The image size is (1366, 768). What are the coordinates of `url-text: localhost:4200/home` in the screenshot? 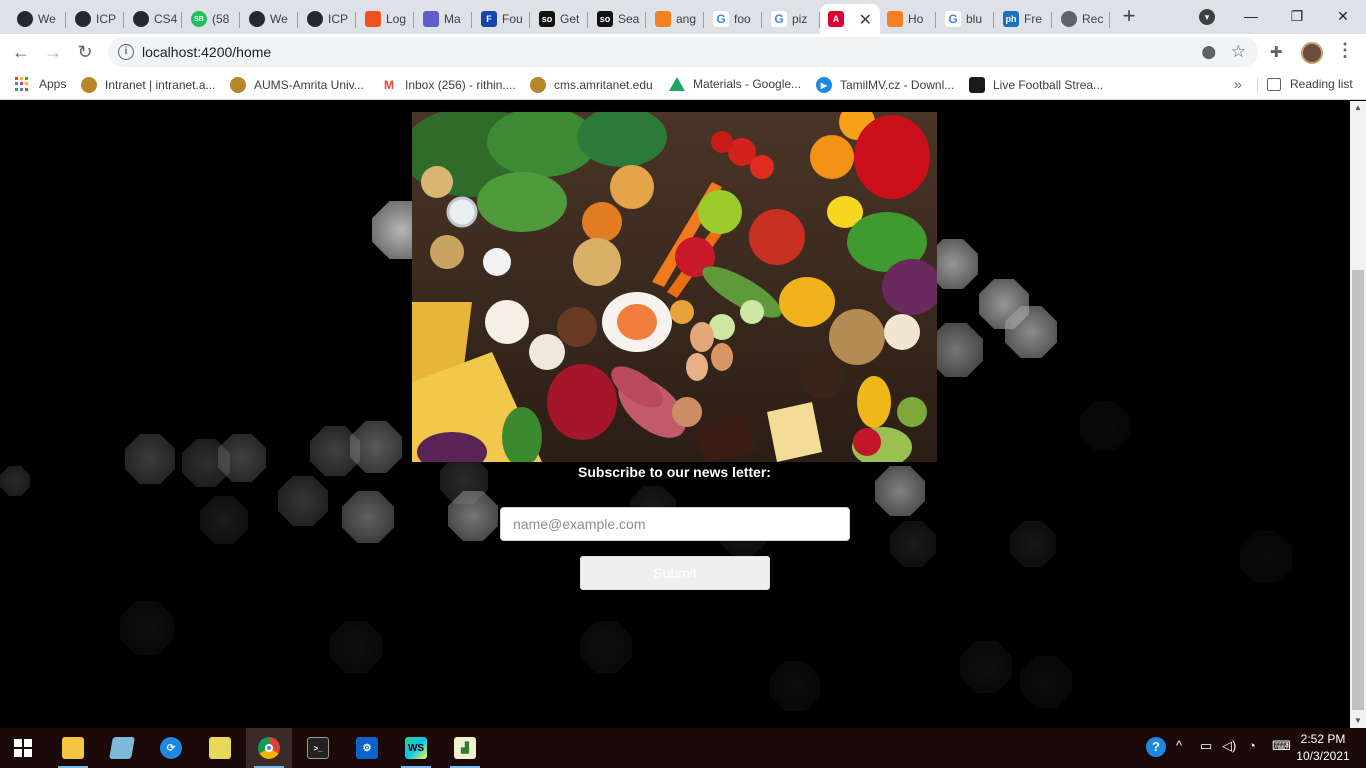 It's located at (206, 52).